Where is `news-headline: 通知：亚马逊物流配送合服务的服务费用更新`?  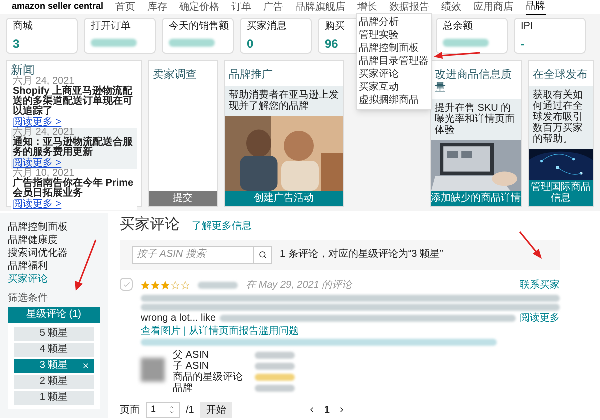
news-headline: 通知：亚马逊物流配送合服务的服务费用更新 is located at coordinates (73, 148).